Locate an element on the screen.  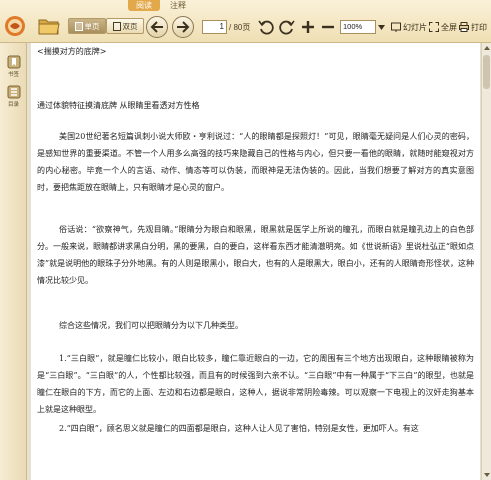
print-button: 打印 is located at coordinates (473, 27).